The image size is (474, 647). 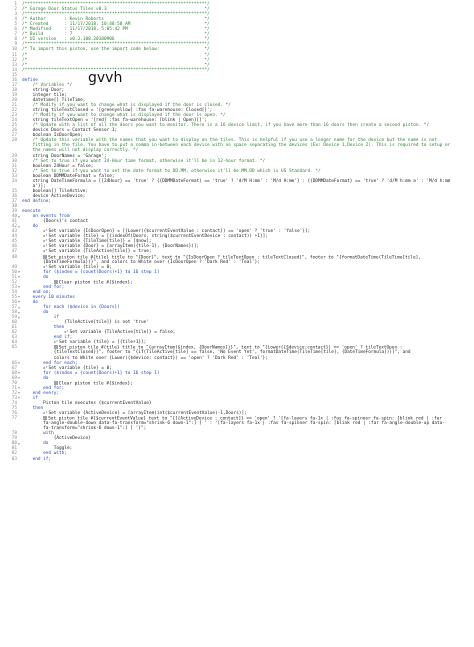 What do you see at coordinates (247, 201) in the screenshot?
I see `code-line: end define;` at bounding box center [247, 201].